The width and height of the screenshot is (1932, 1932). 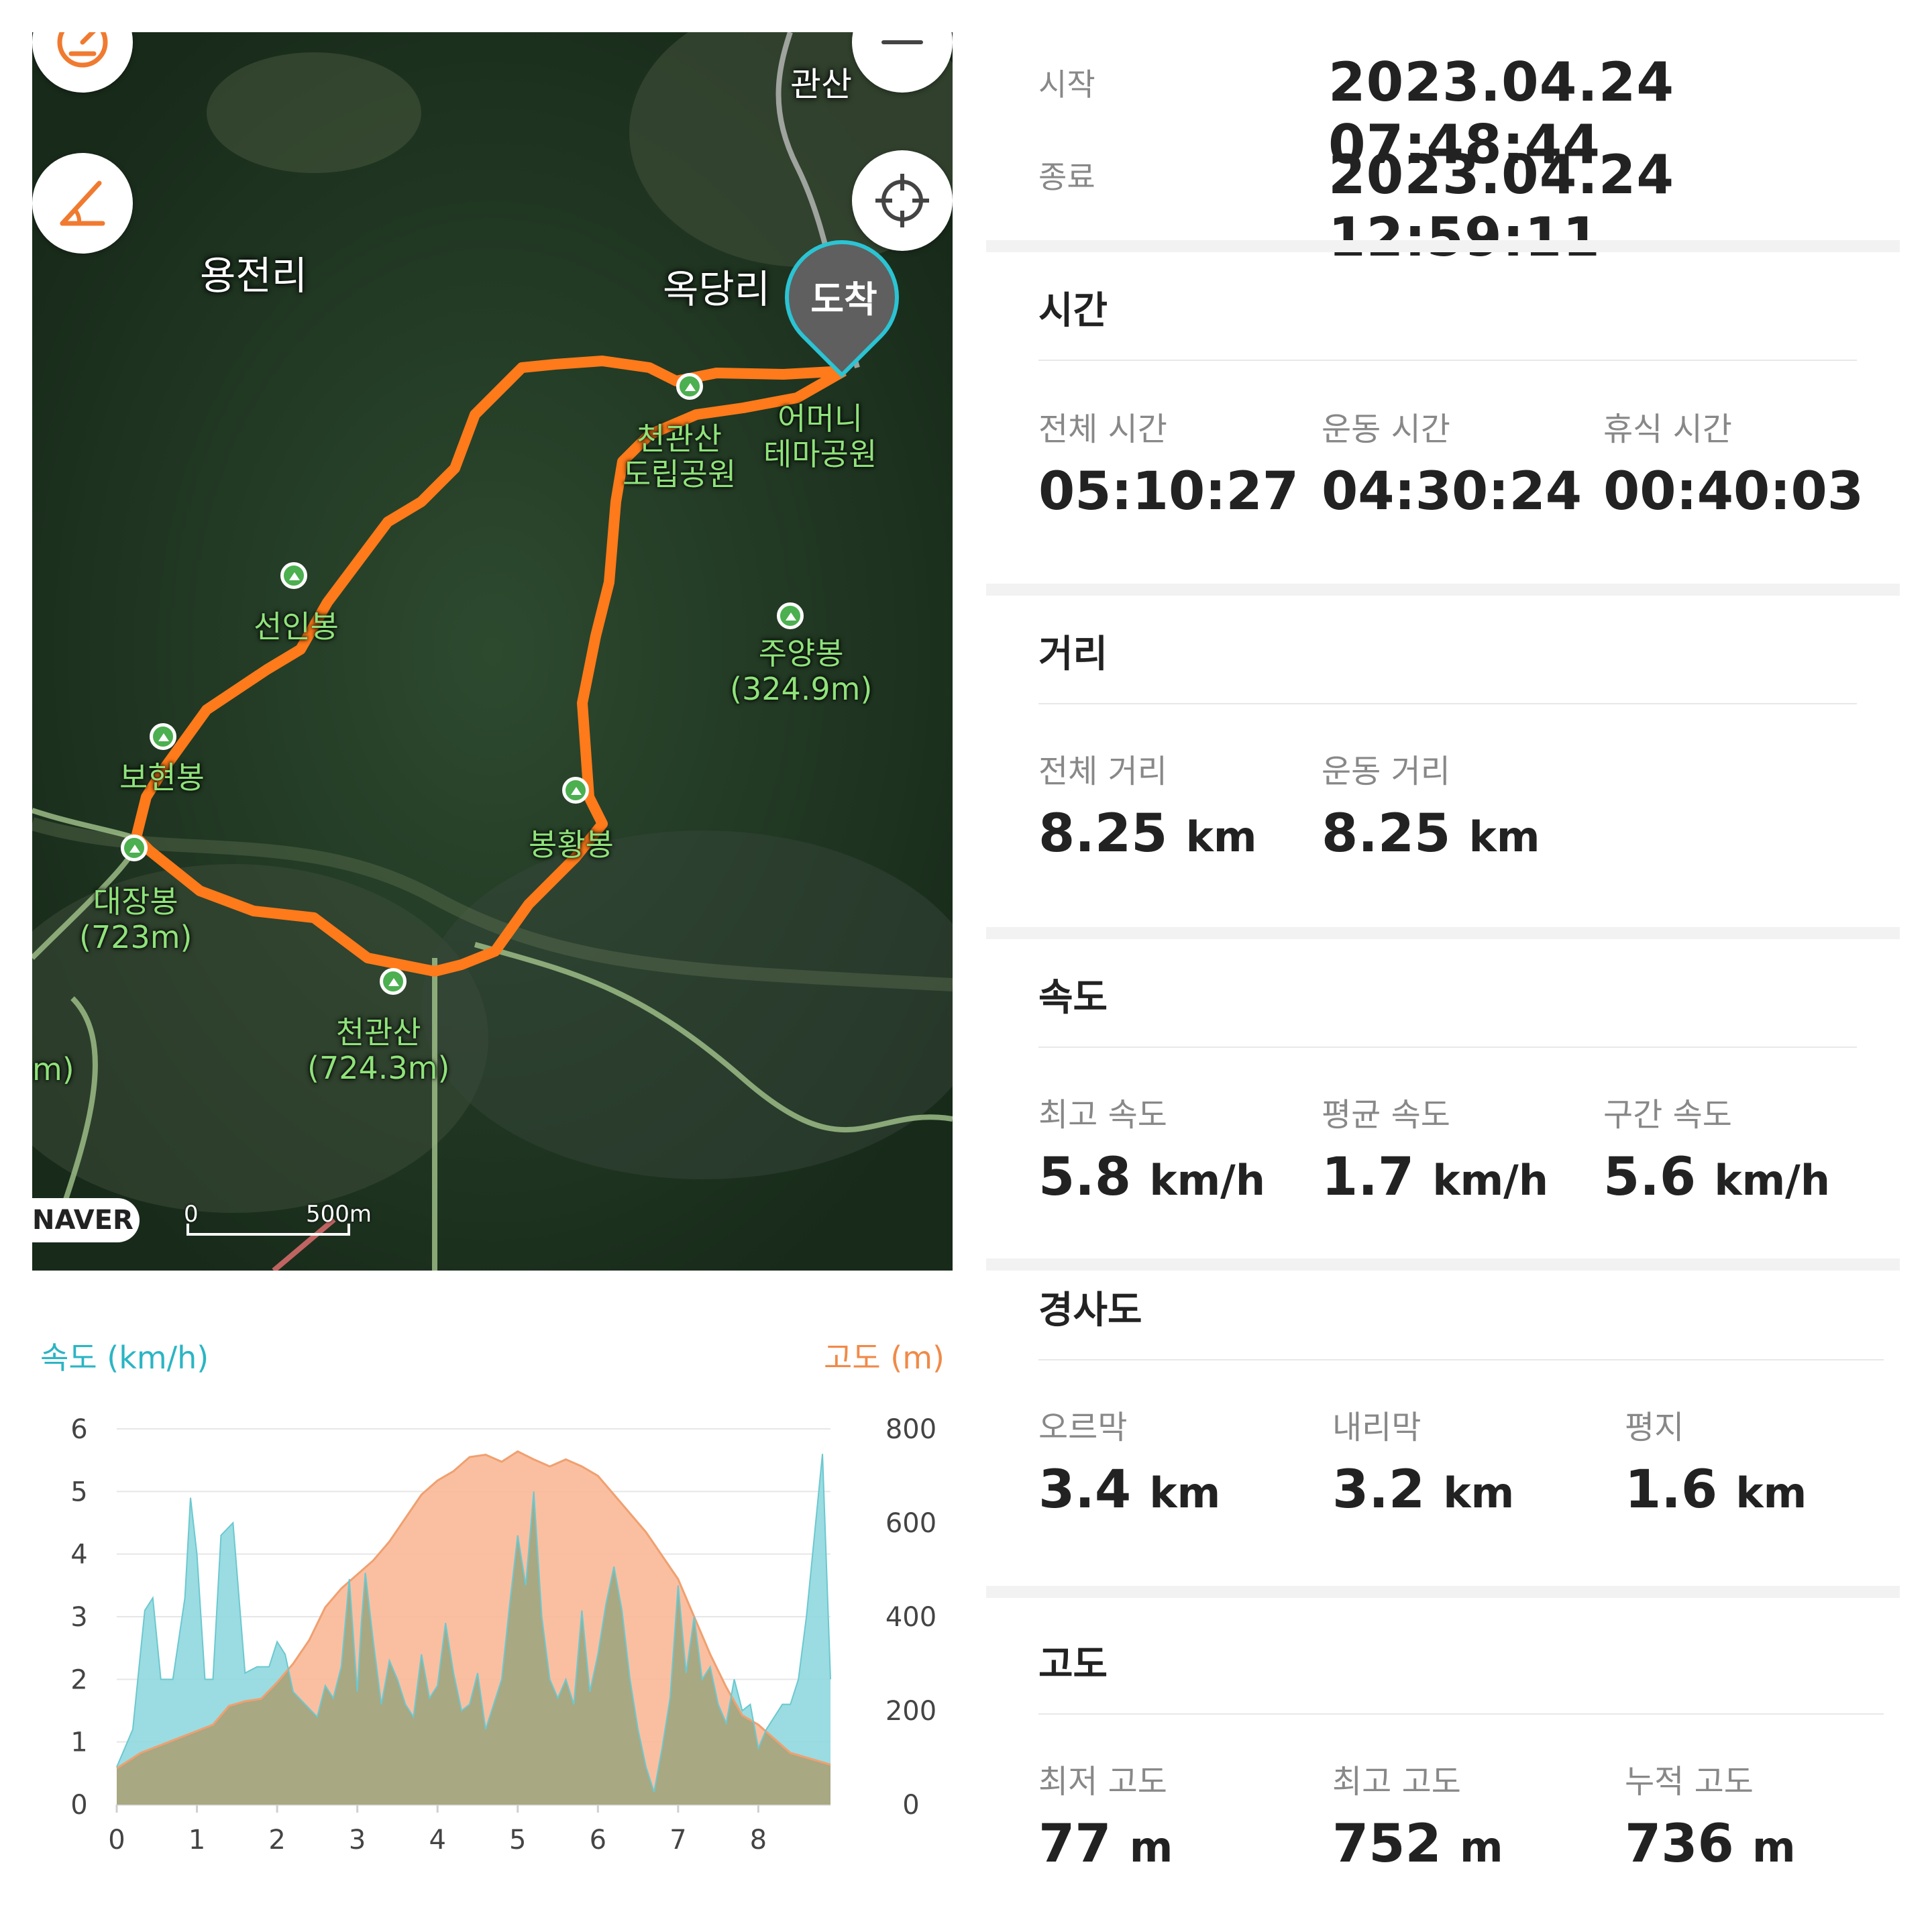 I want to click on moving-time-value: 04:30:24, so click(x=1452, y=492).